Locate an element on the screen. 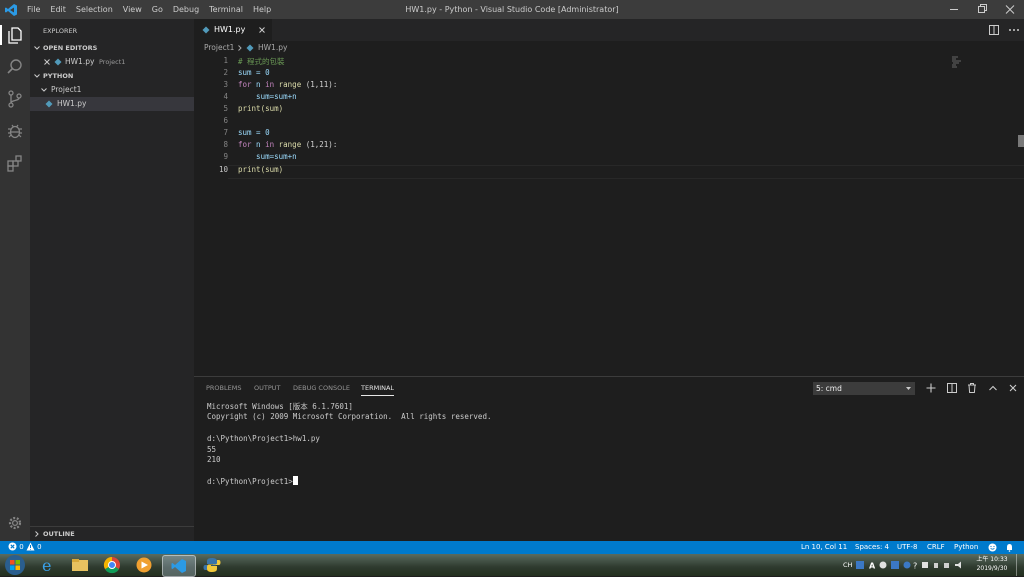  code-line: sum = 0 is located at coordinates (254, 72).